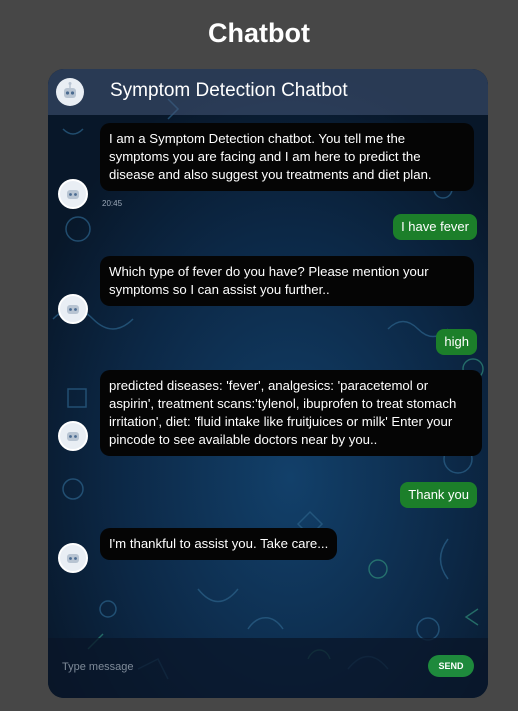 The image size is (518, 711). Describe the element at coordinates (112, 203) in the screenshot. I see `message-timestamp: 20:45` at that location.